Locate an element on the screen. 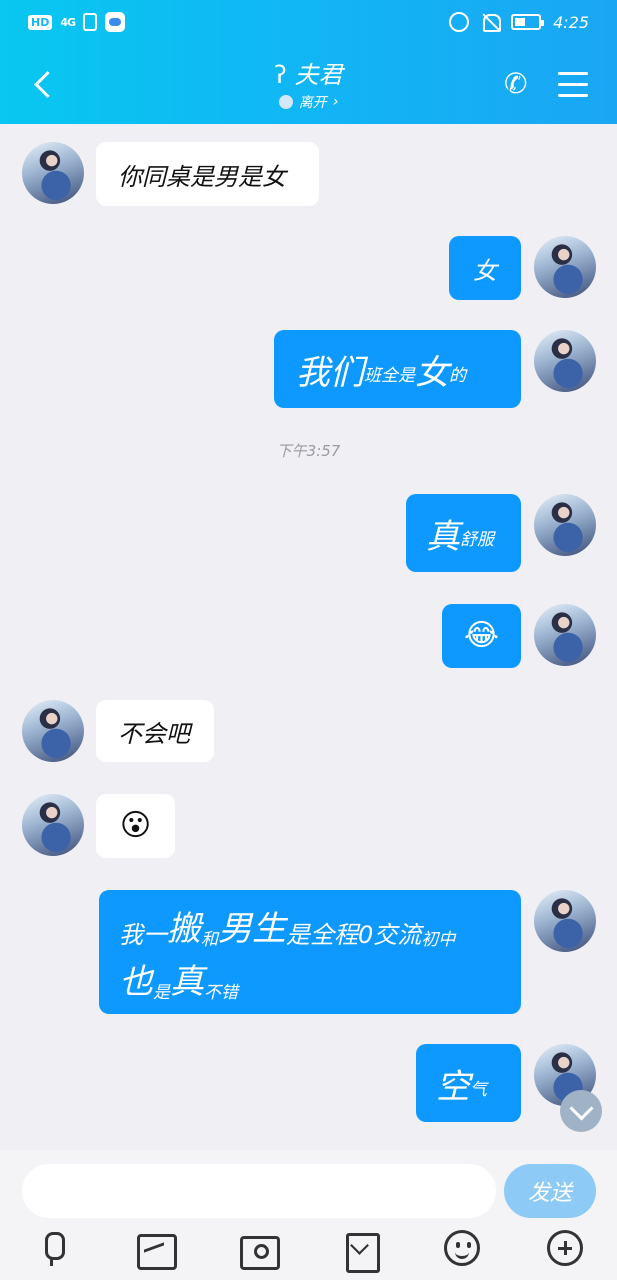  camera-icon is located at coordinates (259, 1250).